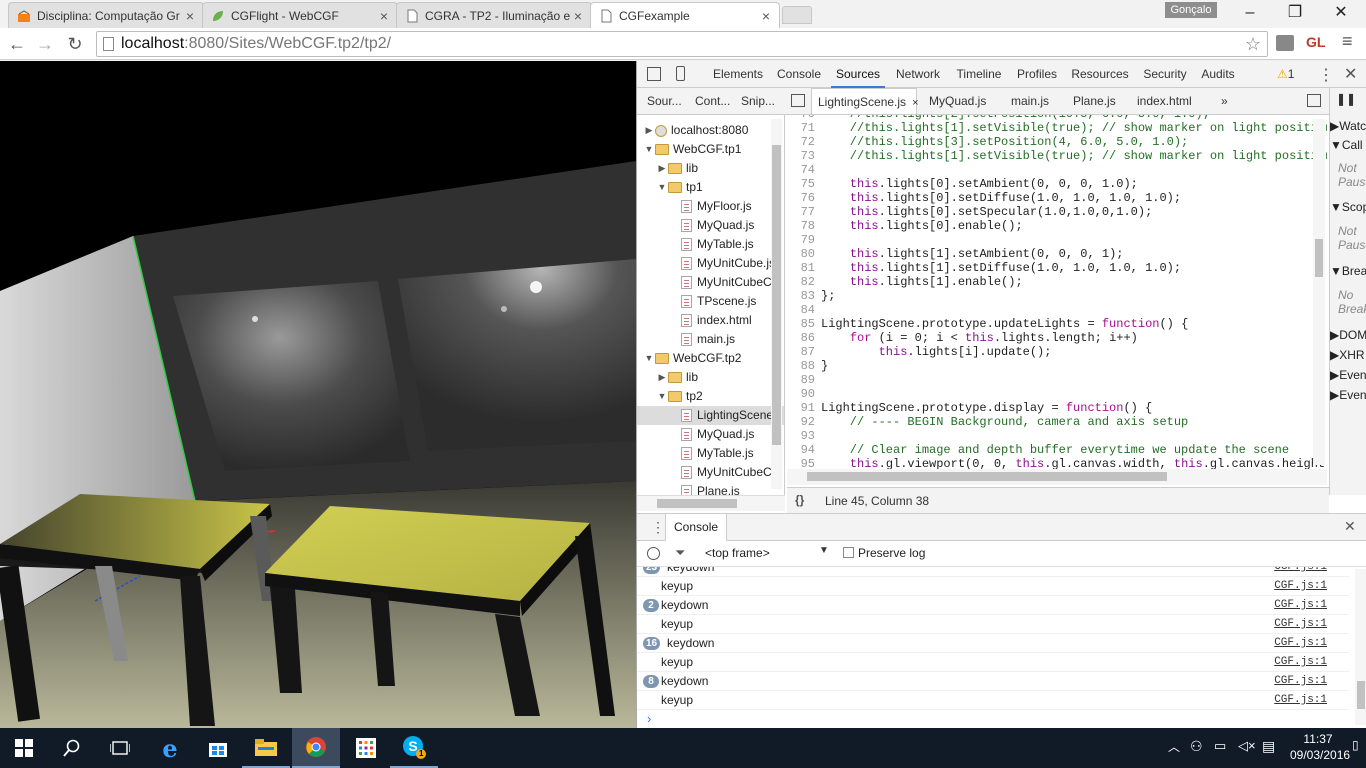 The image size is (1366, 768). What do you see at coordinates (1057, 477) in the screenshot?
I see `code-hscrollbar` at bounding box center [1057, 477].